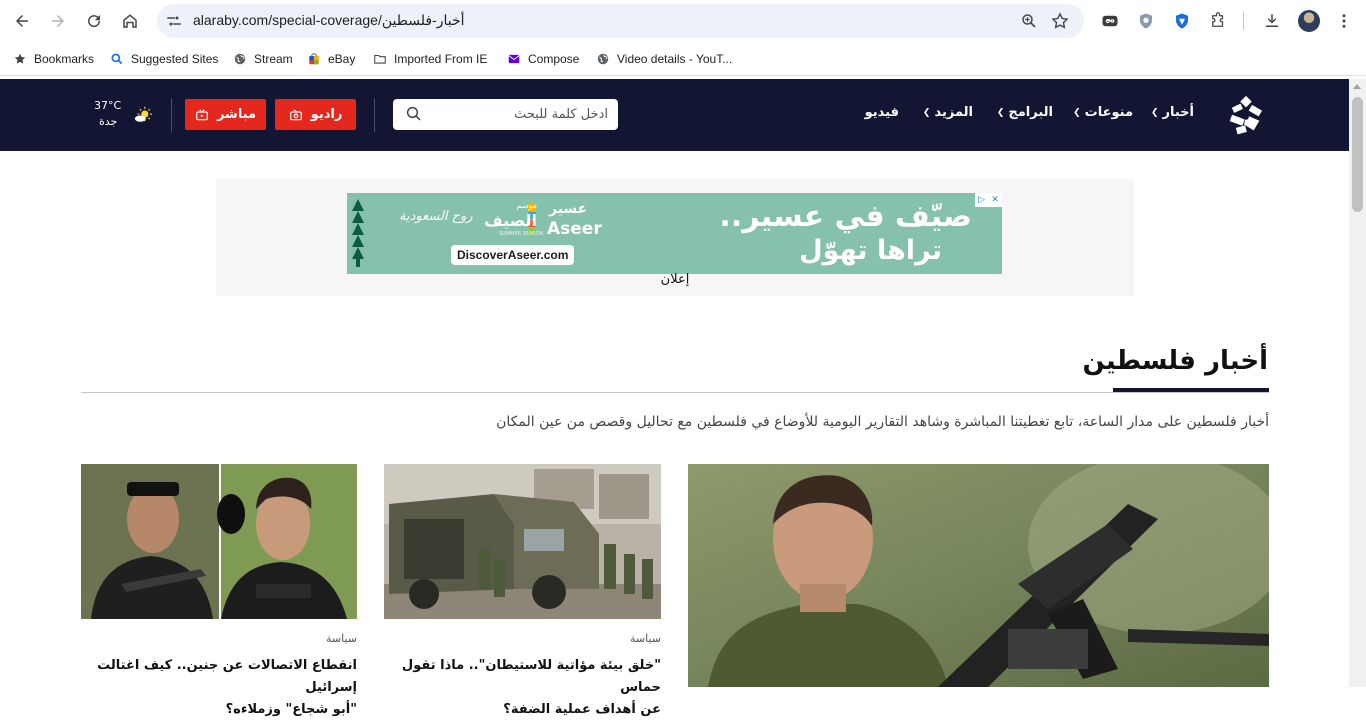  I want to click on download-icon, so click(1272, 21).